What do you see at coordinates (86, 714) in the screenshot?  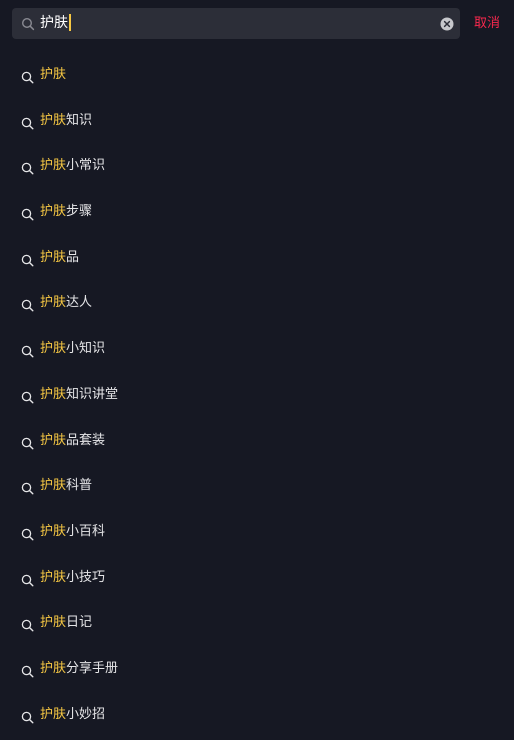 I see `suggestion-rest: 小妙招` at bounding box center [86, 714].